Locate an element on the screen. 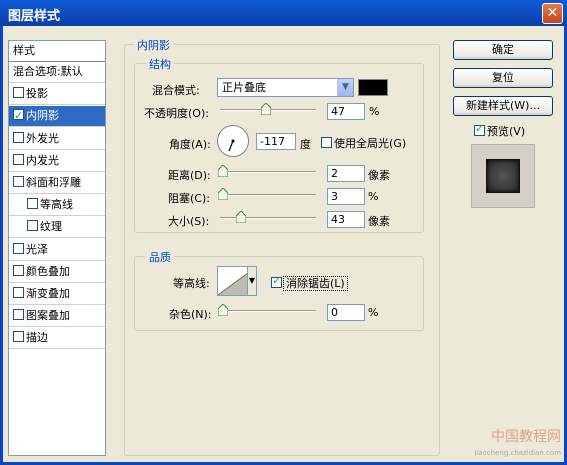  distance-input: 2 is located at coordinates (346, 173).